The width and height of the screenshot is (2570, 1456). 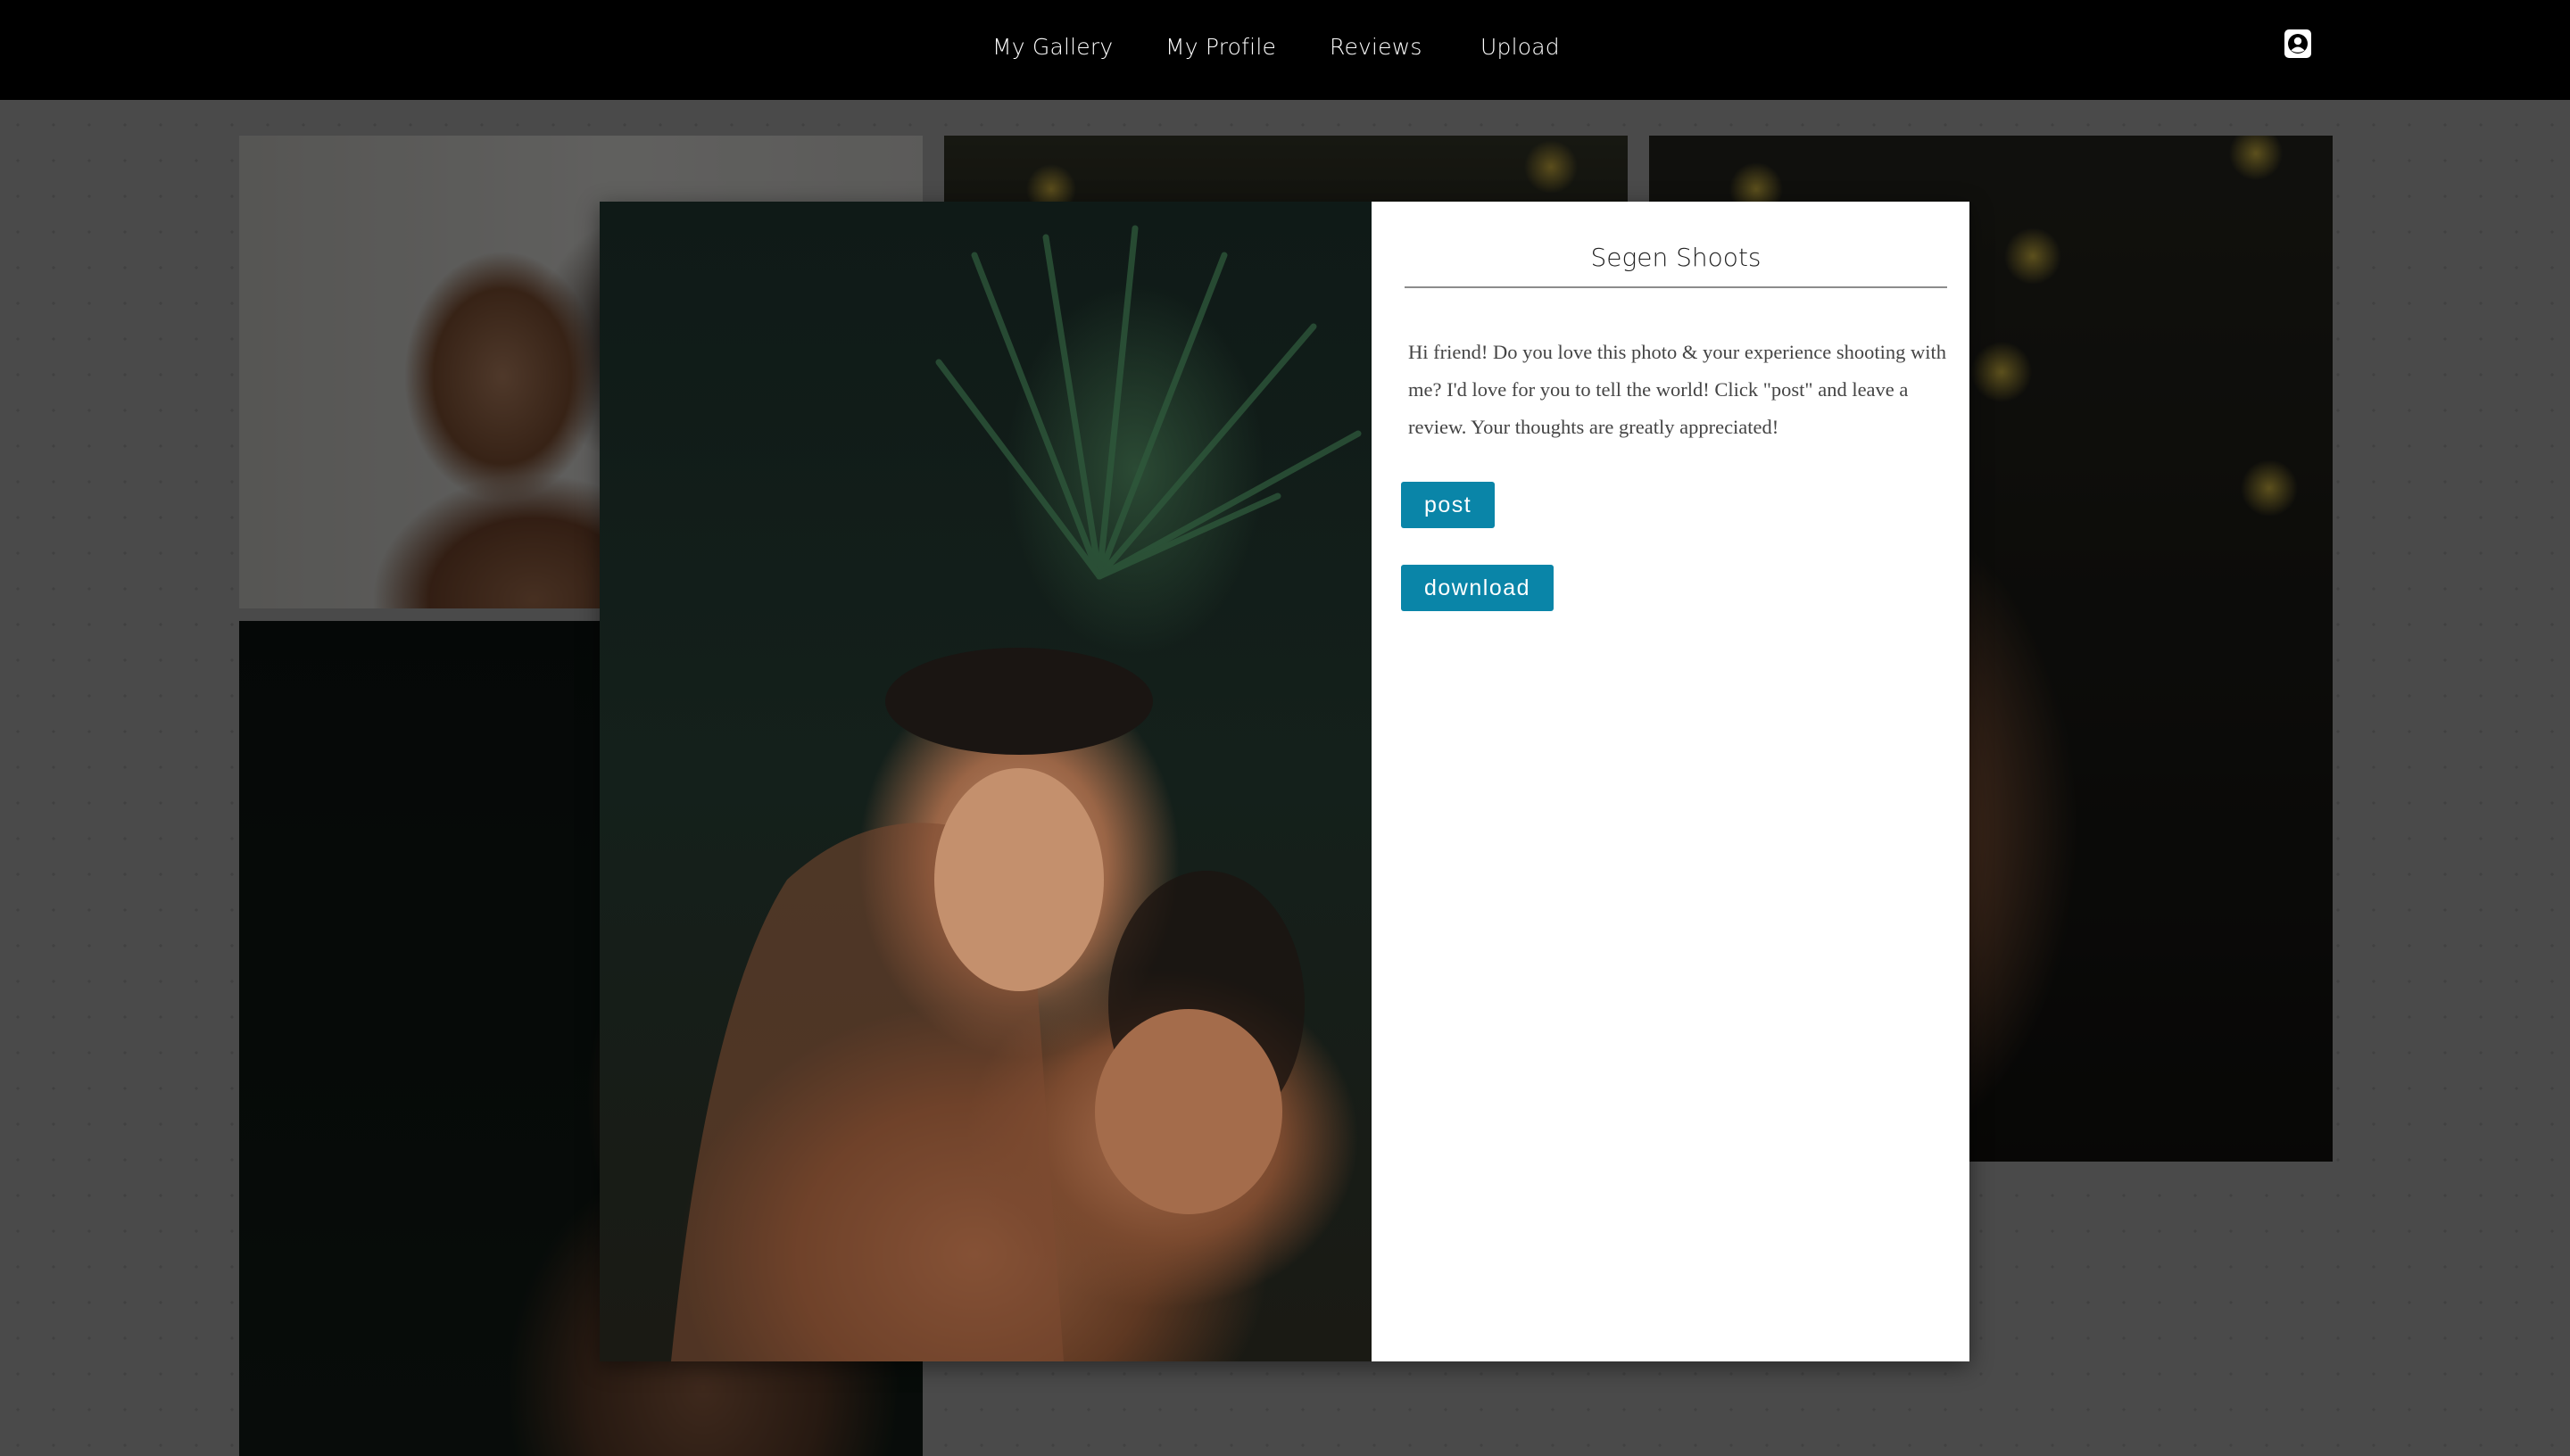 What do you see at coordinates (1448, 505) in the screenshot?
I see `post-button: post` at bounding box center [1448, 505].